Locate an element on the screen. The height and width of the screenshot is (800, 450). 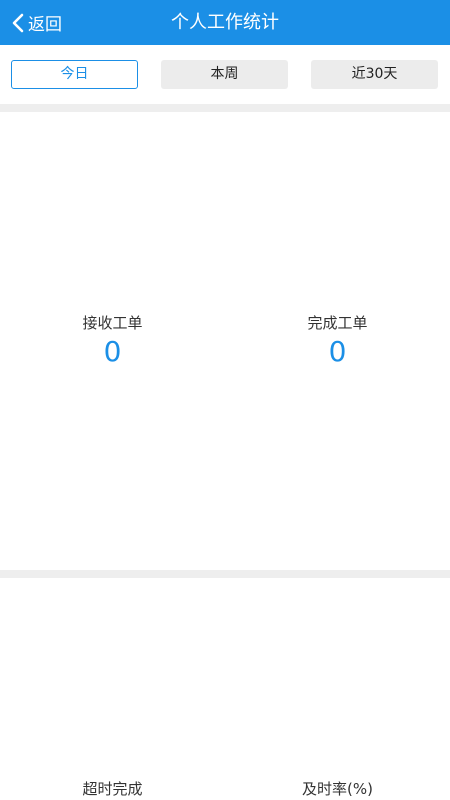
top-nav-bar: 返回 个人工作统计 is located at coordinates (225, 22).